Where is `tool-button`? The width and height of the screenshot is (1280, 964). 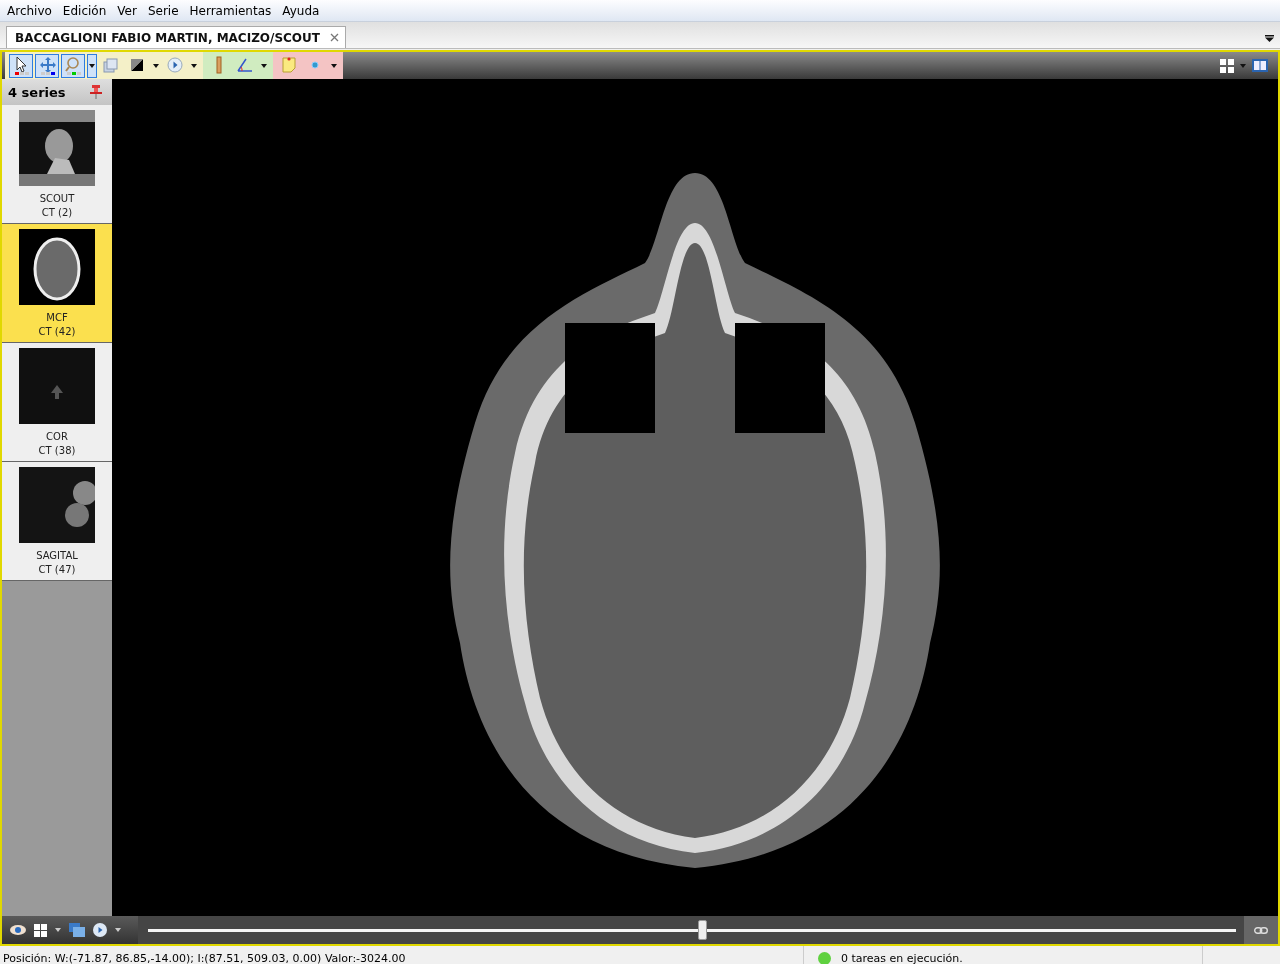 tool-button is located at coordinates (21, 65).